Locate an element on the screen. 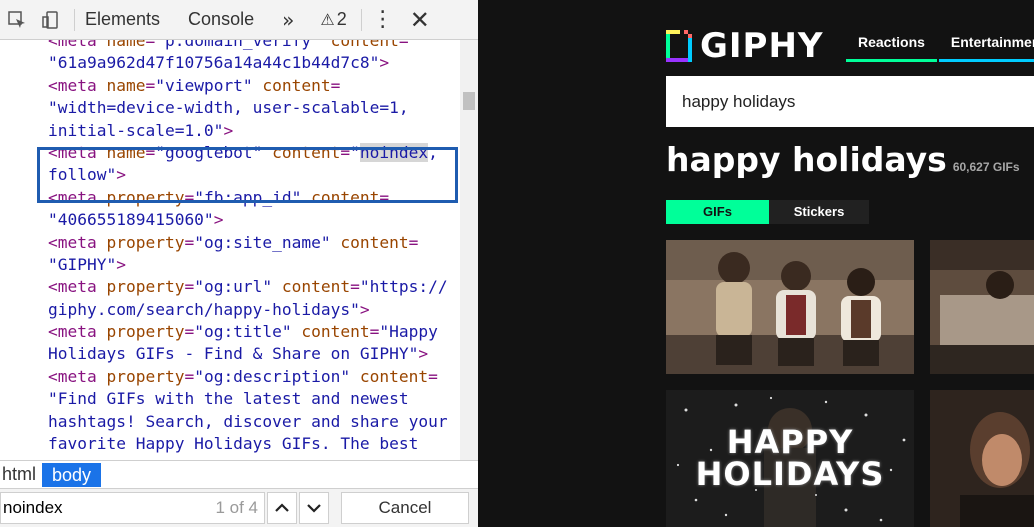  nav-entertainment-label: Entertainment is located at coordinates (992, 42).